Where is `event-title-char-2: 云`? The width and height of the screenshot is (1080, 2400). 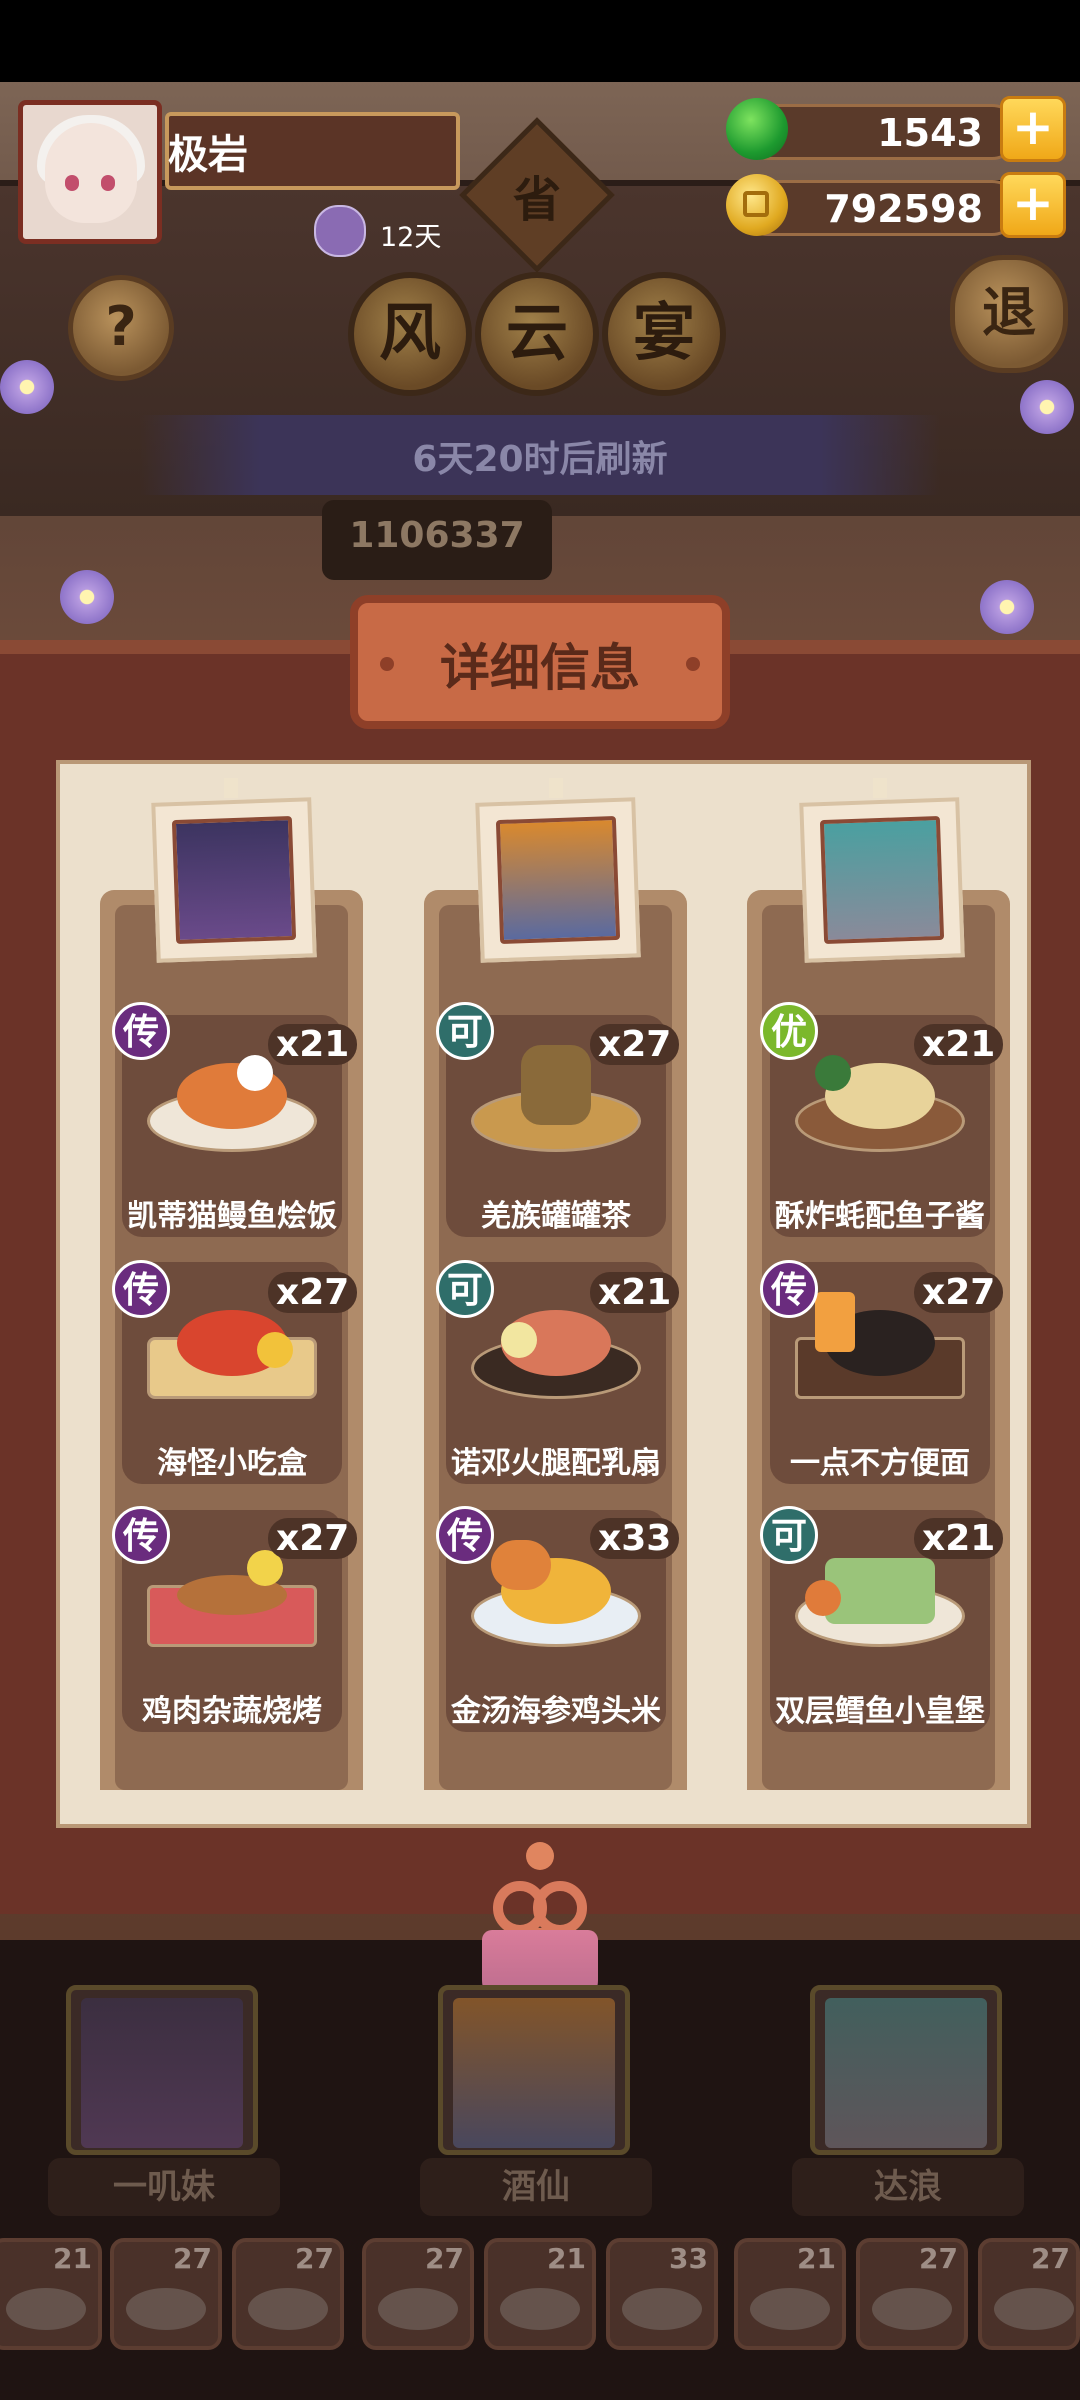 event-title-char-2: 云 is located at coordinates (537, 334).